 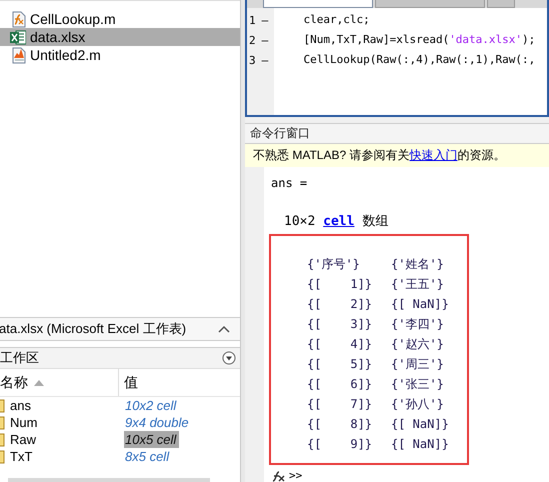 I want to click on cell-value: {[ 2]}, so click(x=340, y=304).